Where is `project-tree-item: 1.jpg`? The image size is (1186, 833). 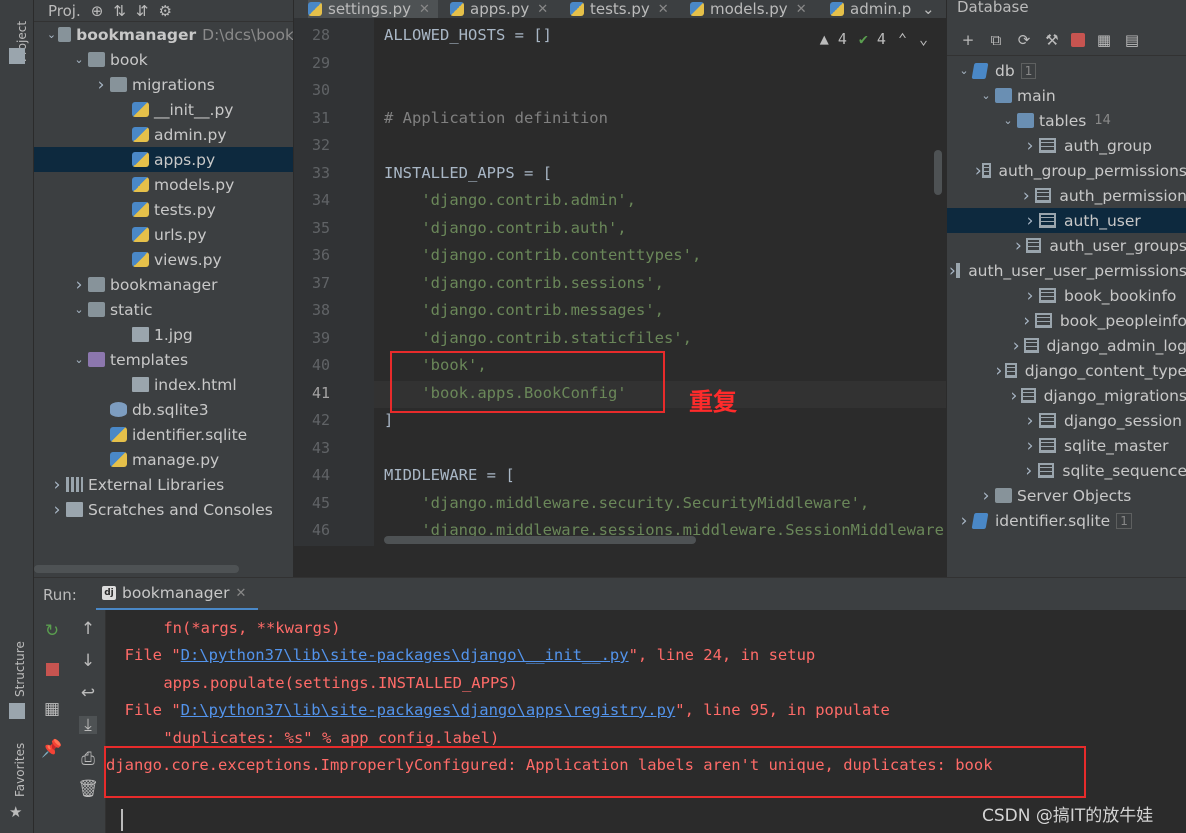
project-tree-item: 1.jpg is located at coordinates (163, 334).